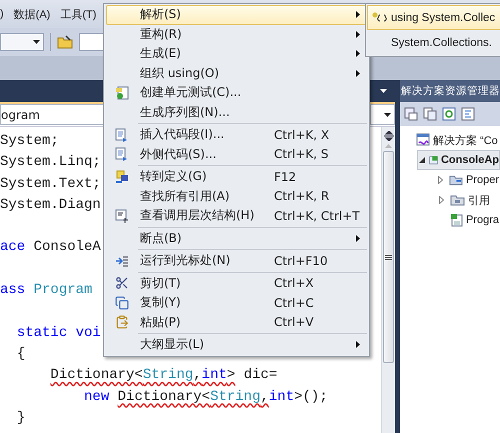 This screenshot has width=500, height=433. Describe the element at coordinates (122, 177) in the screenshot. I see `go-to-definition-icon` at that location.